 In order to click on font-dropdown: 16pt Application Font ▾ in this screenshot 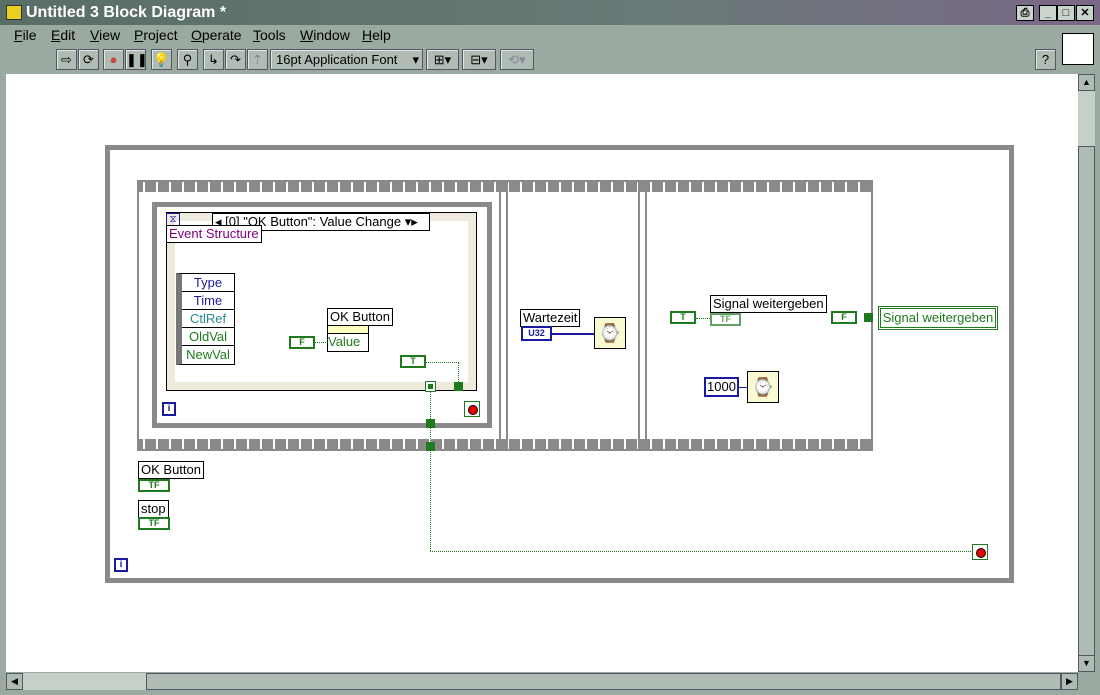, I will do `click(346, 59)`.